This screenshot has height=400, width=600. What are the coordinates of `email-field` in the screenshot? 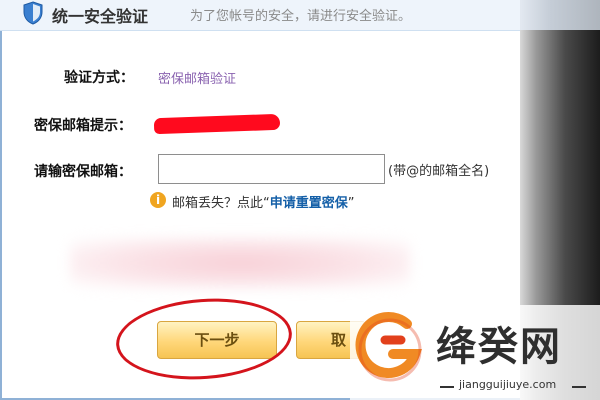 It's located at (271, 169).